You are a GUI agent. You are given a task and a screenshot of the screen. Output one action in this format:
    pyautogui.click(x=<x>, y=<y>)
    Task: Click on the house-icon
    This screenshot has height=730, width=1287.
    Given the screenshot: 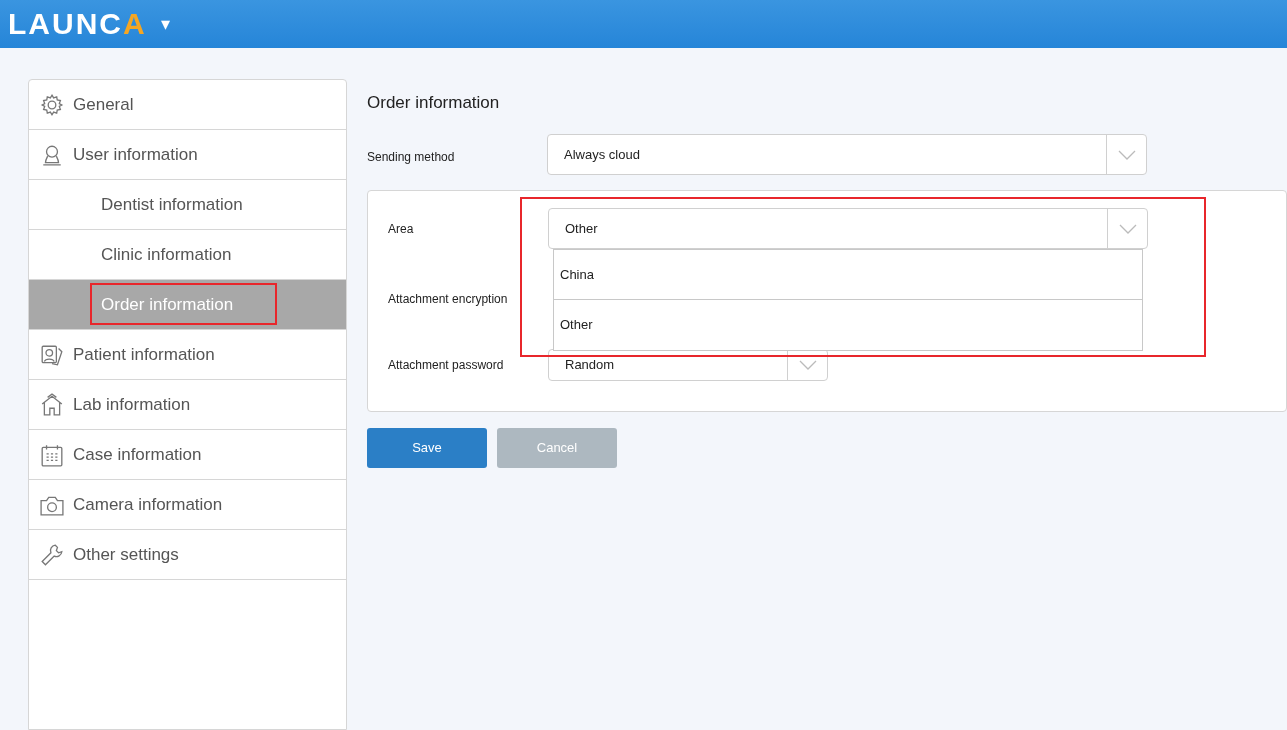 What is the action you would take?
    pyautogui.click(x=52, y=404)
    